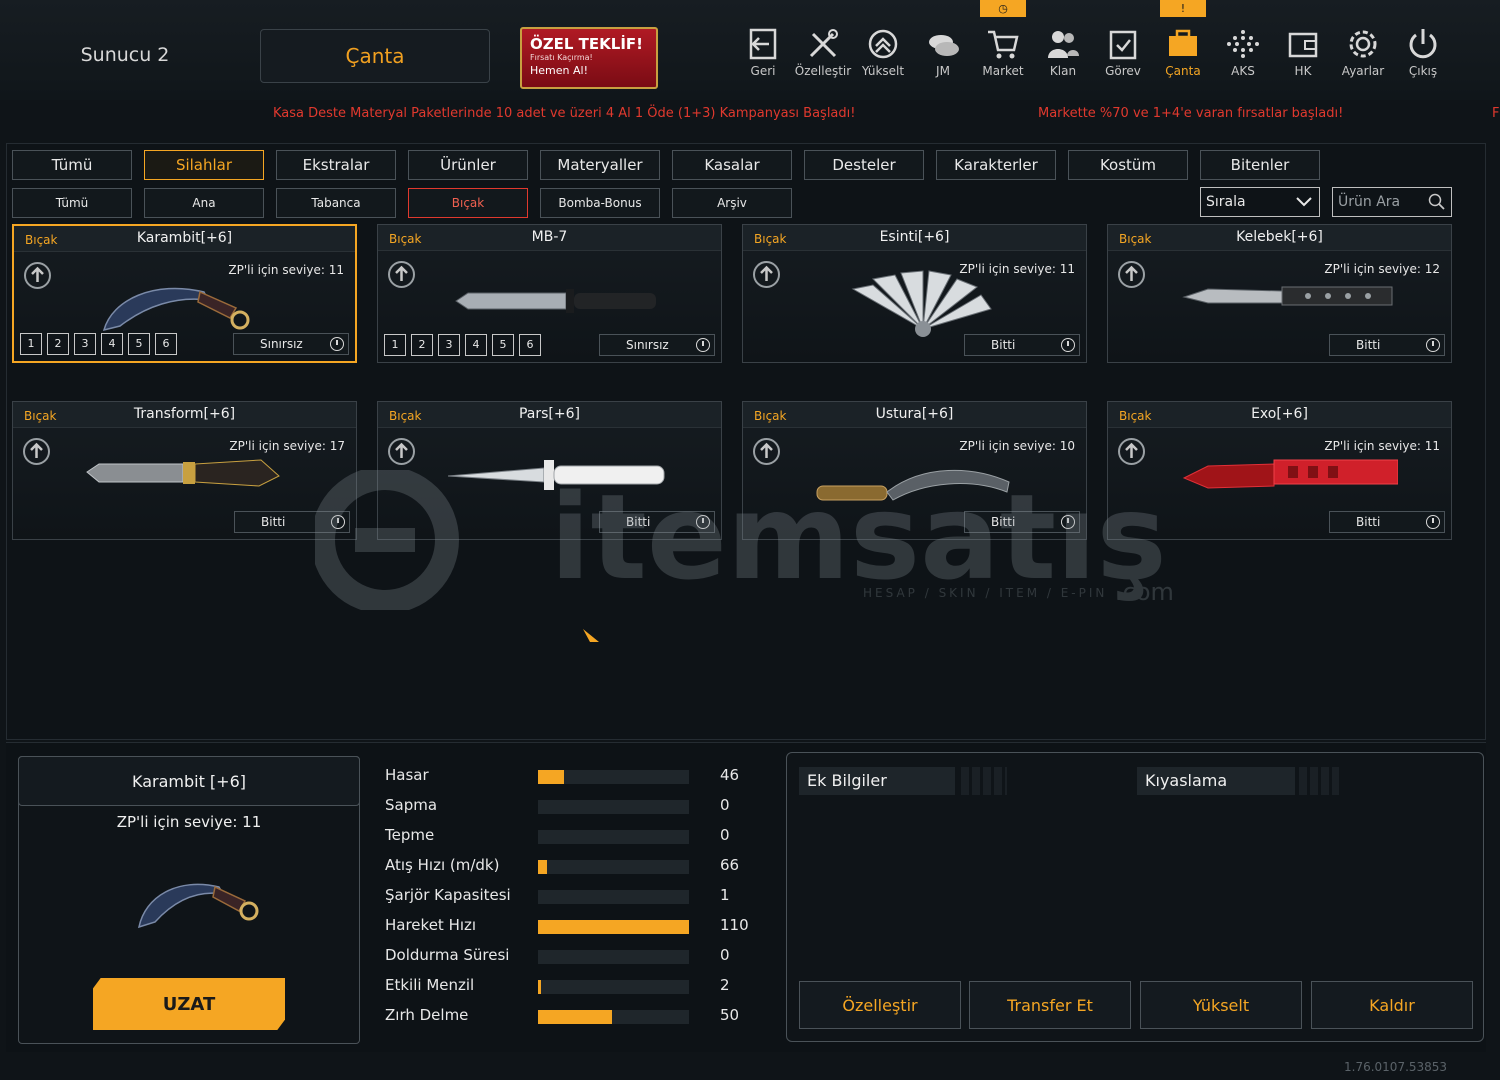  What do you see at coordinates (570, 897) in the screenshot?
I see `stat-row: Şarjör Kapasitesi 1` at bounding box center [570, 897].